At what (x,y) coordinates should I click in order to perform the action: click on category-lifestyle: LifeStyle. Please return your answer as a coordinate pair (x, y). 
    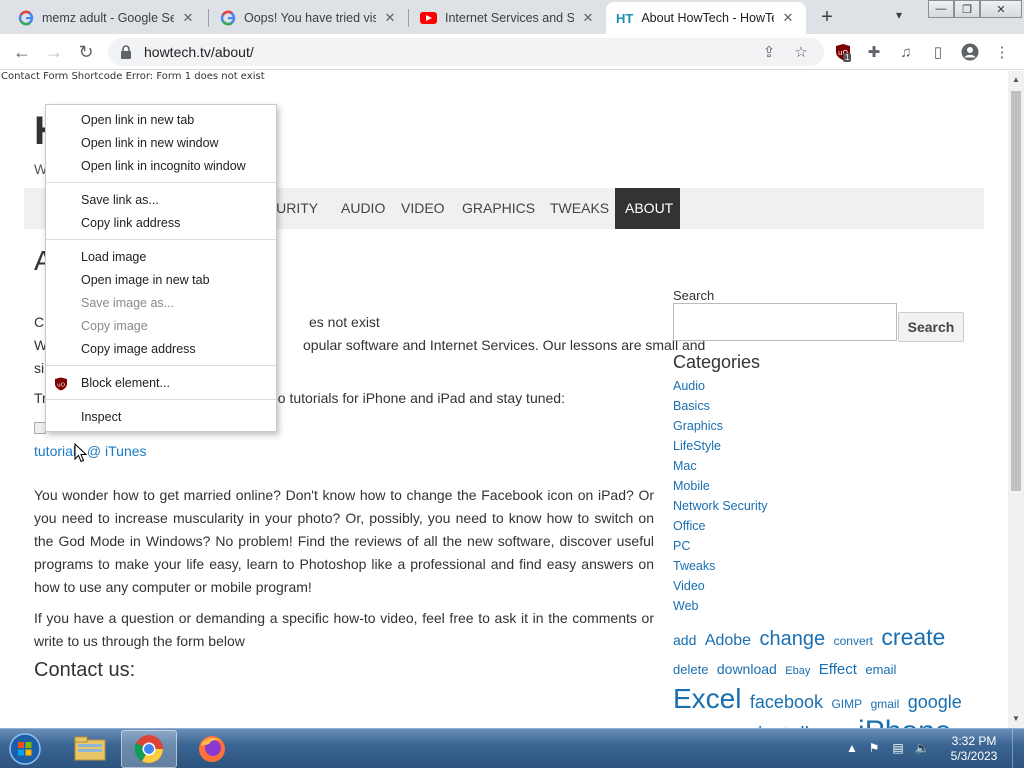
    Looking at the image, I should click on (697, 446).